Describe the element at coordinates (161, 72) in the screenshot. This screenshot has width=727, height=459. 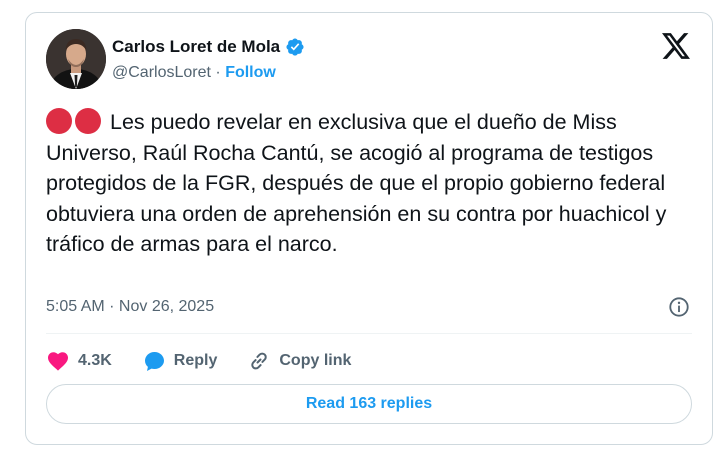
I see `author-handle: @CarlosLoret` at that location.